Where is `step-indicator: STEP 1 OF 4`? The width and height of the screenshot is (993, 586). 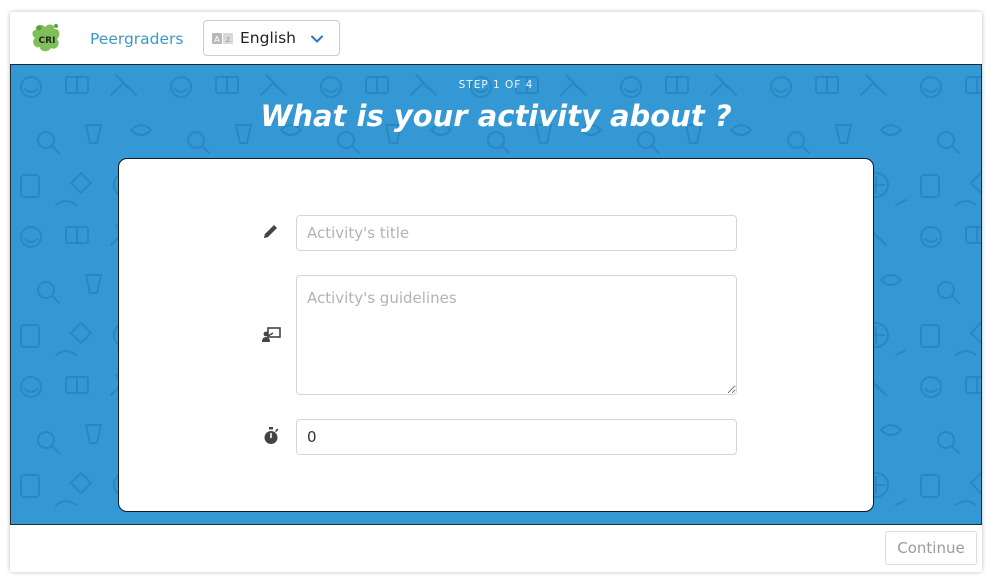 step-indicator: STEP 1 OF 4 is located at coordinates (496, 85).